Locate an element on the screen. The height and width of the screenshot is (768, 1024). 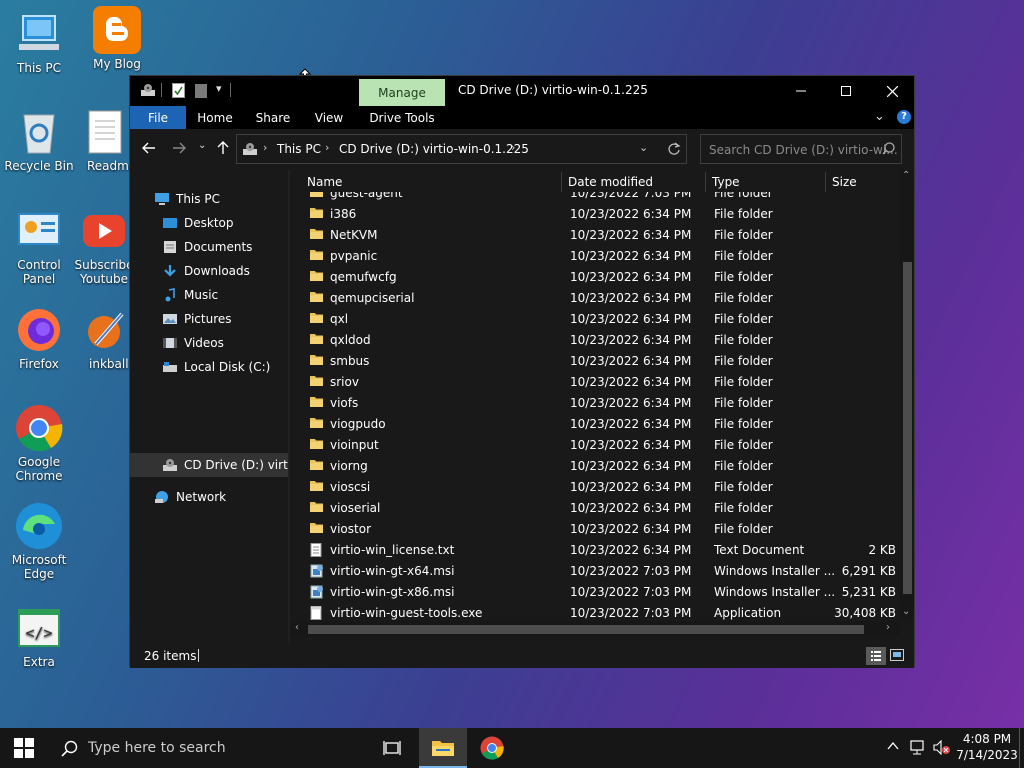
scroll-down-arrow-icon: ⌄ is located at coordinates (906, 611).